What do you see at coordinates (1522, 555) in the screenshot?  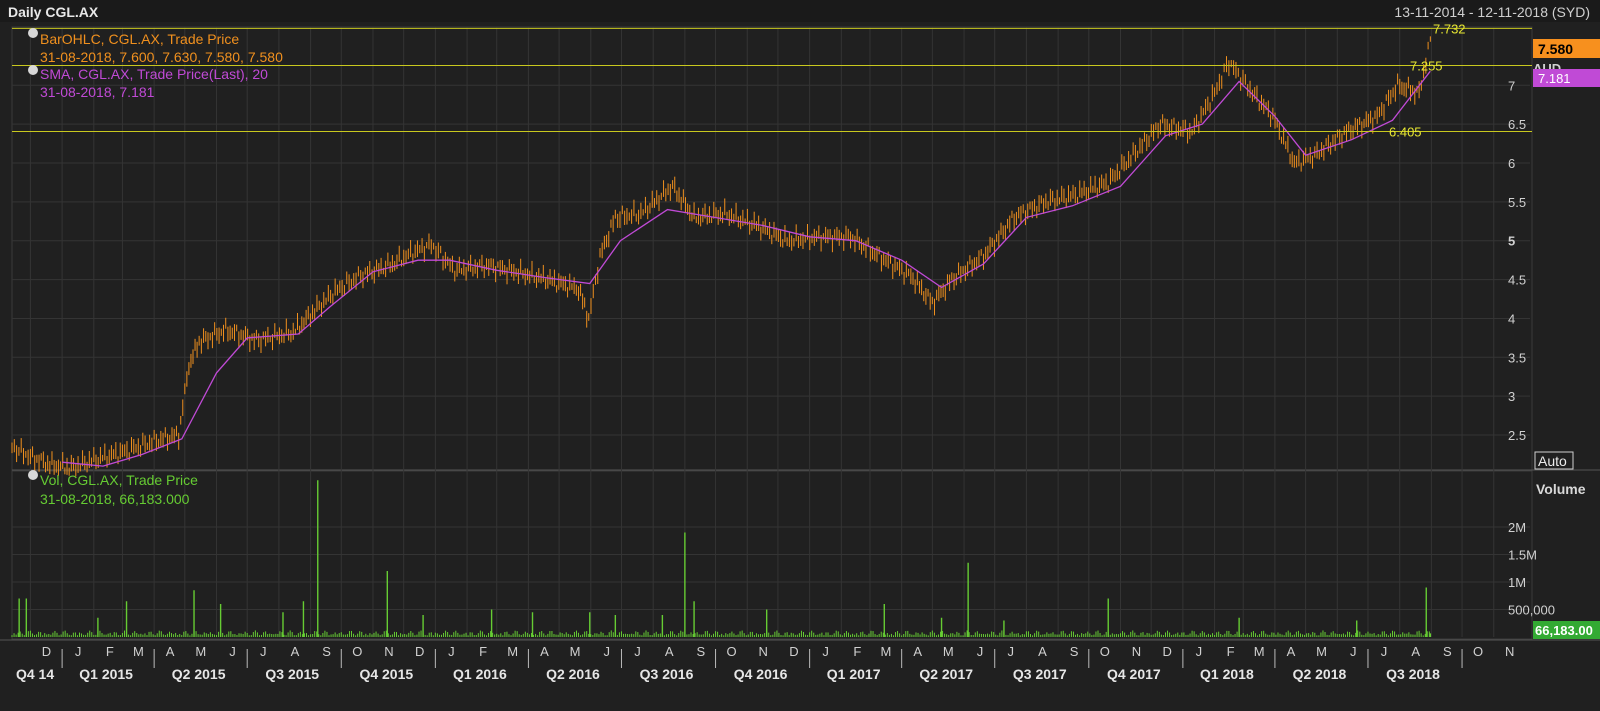 I see `volume-tick-label: 1.5M` at bounding box center [1522, 555].